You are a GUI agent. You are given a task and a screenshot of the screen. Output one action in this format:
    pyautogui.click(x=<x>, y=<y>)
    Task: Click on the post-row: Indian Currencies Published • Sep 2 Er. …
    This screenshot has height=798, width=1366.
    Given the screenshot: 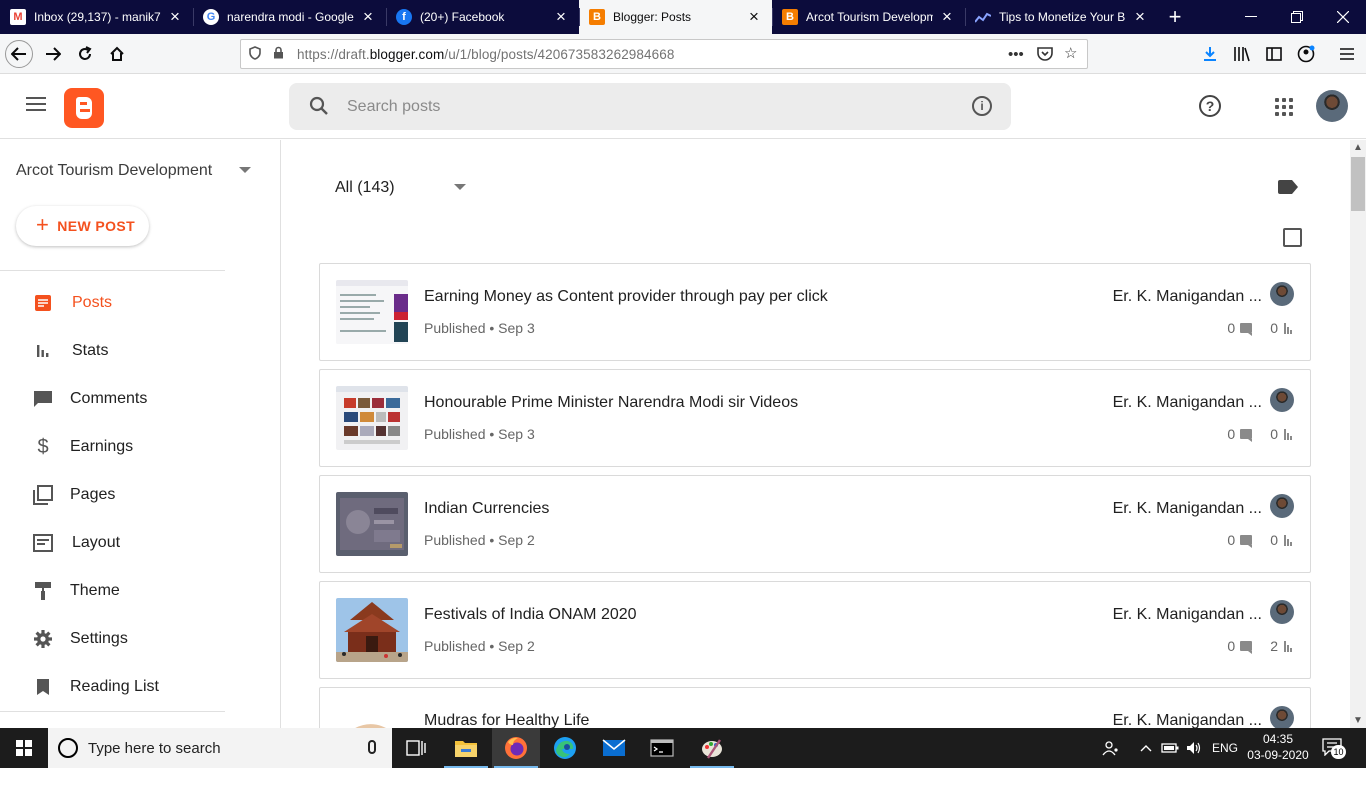 What is the action you would take?
    pyautogui.click(x=815, y=524)
    